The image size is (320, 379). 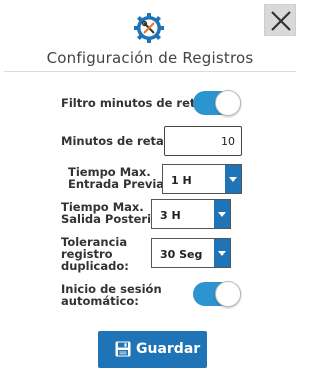 I want to click on tolerancia-label-line3: duplicado:, so click(x=95, y=266).